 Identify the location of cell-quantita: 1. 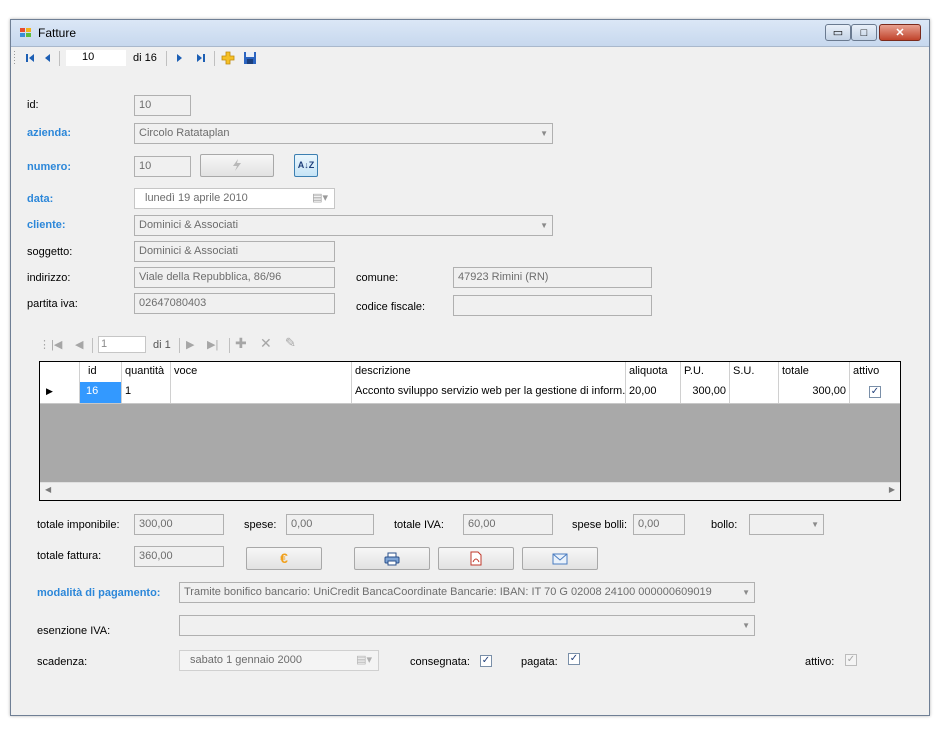
(146, 392).